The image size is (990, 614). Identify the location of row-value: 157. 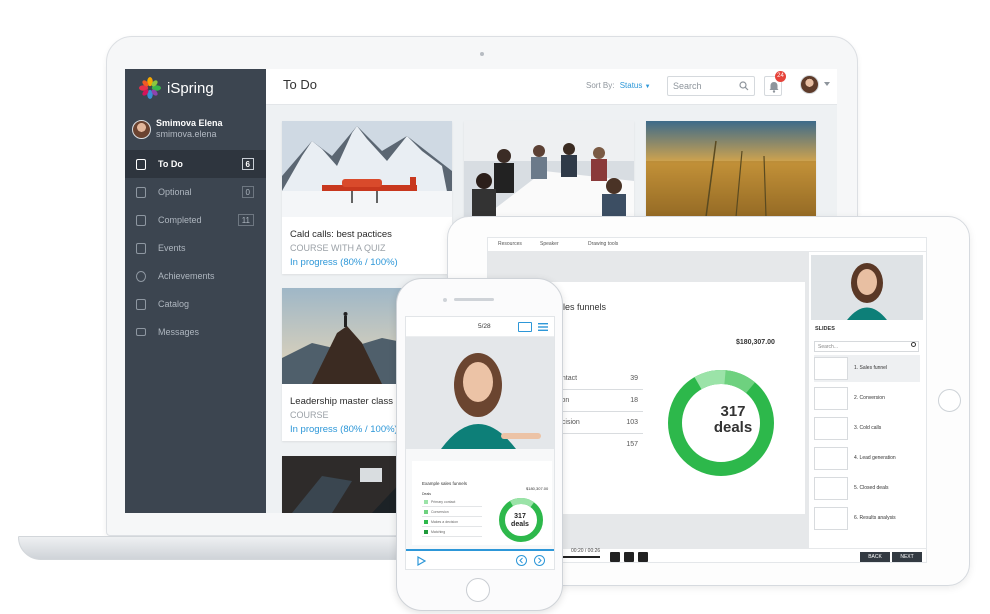
(632, 444).